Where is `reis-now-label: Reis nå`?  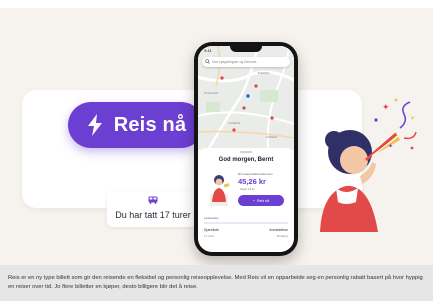 reis-now-label: Reis nå is located at coordinates (150, 124).